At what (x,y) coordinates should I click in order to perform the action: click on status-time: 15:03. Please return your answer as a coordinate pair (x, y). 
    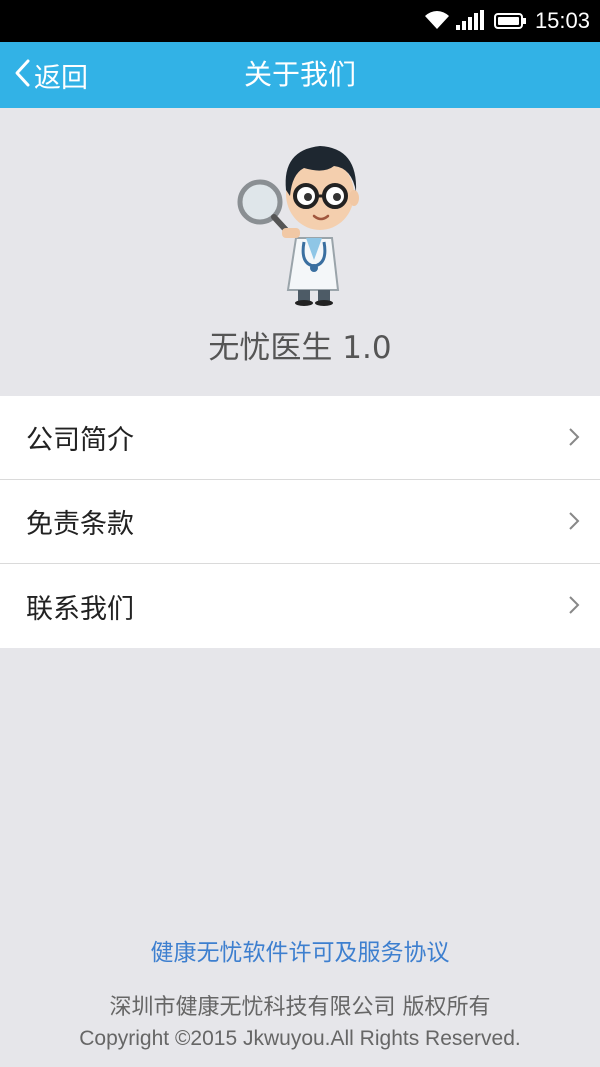
    Looking at the image, I should click on (562, 20).